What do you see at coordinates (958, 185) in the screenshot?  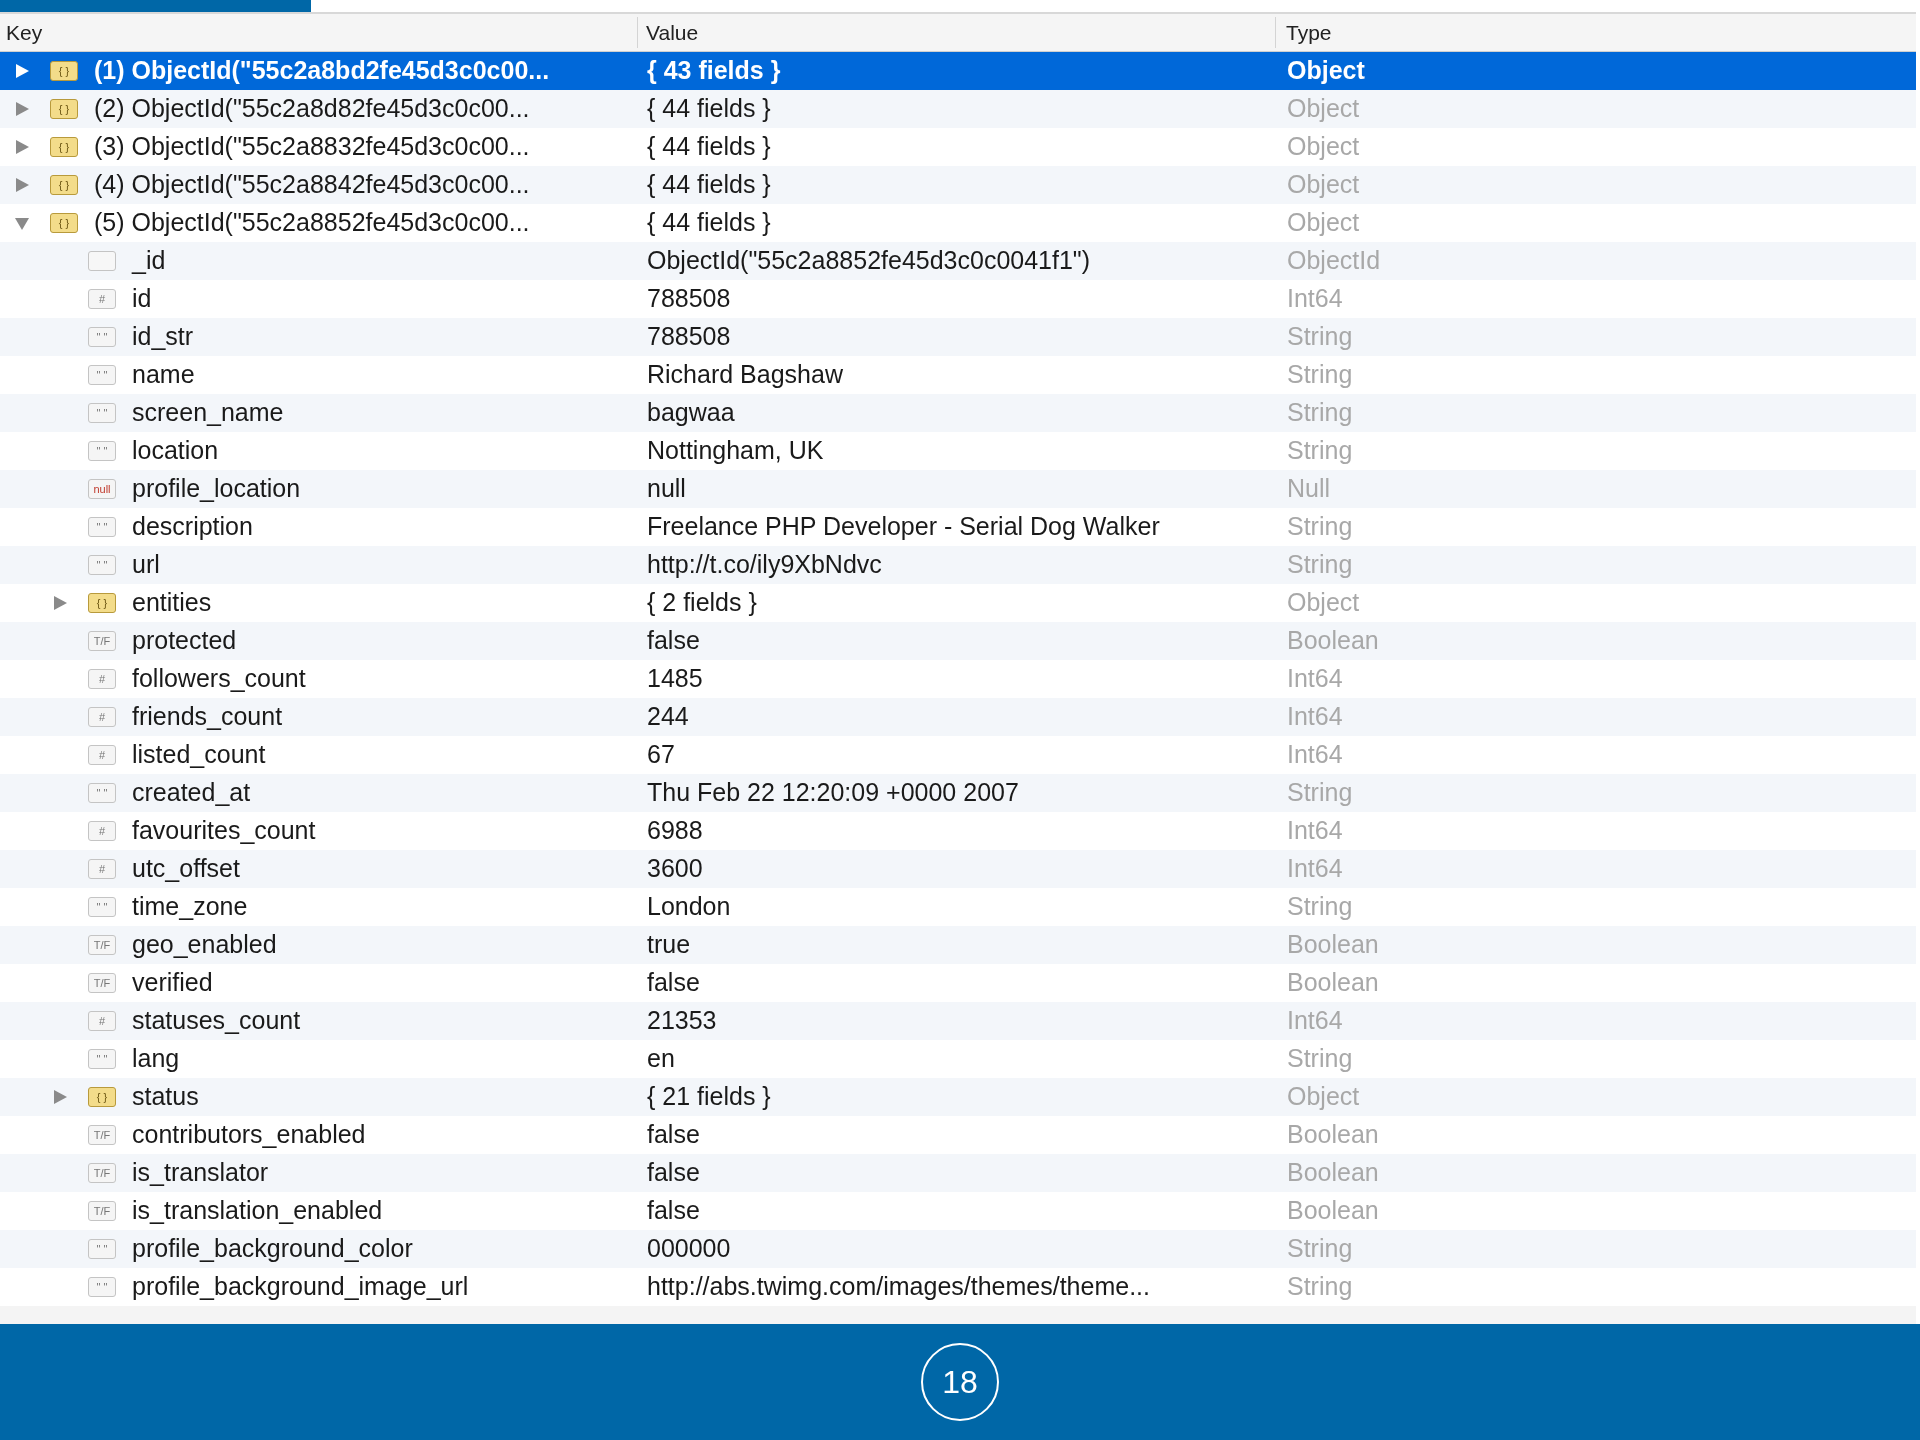 I see `tree-row: { } (4) ObjectId("55c2a8842fe45d3c0c00... { 44 fields } Object` at bounding box center [958, 185].